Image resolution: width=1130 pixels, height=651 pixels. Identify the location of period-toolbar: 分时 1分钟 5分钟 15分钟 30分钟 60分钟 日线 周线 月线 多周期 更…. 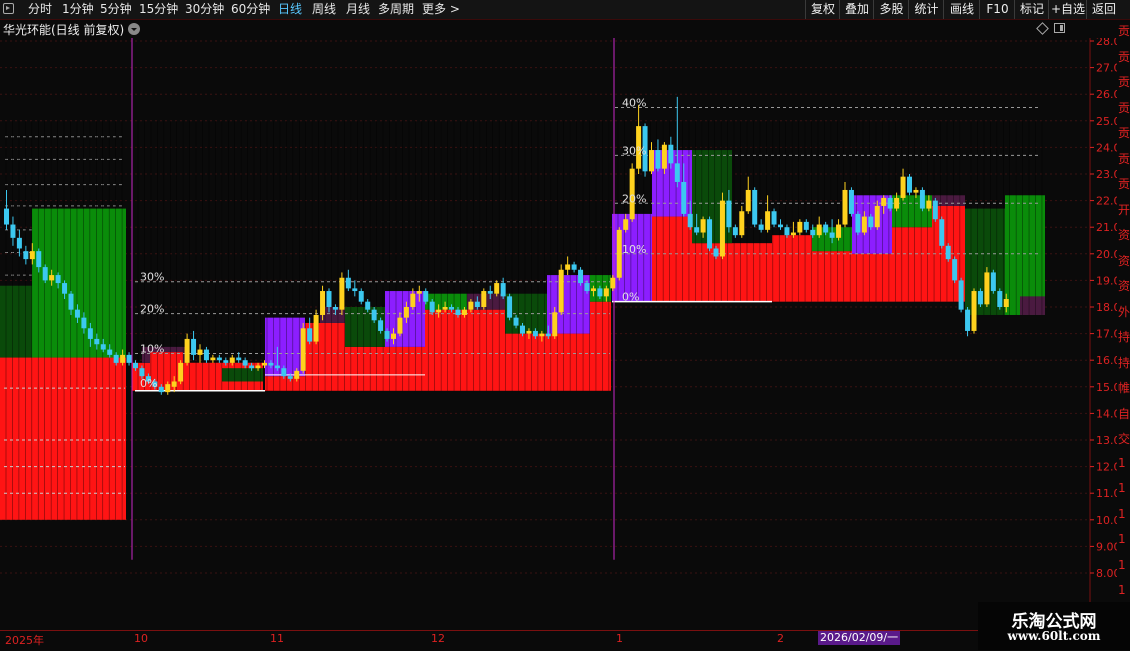
(565, 10).